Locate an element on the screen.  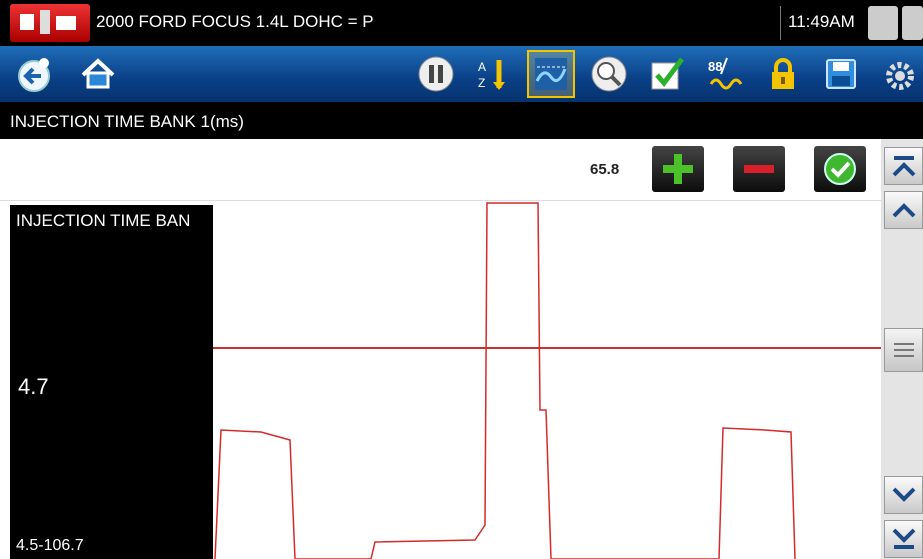
scroll-top-button is located at coordinates (903, 166).